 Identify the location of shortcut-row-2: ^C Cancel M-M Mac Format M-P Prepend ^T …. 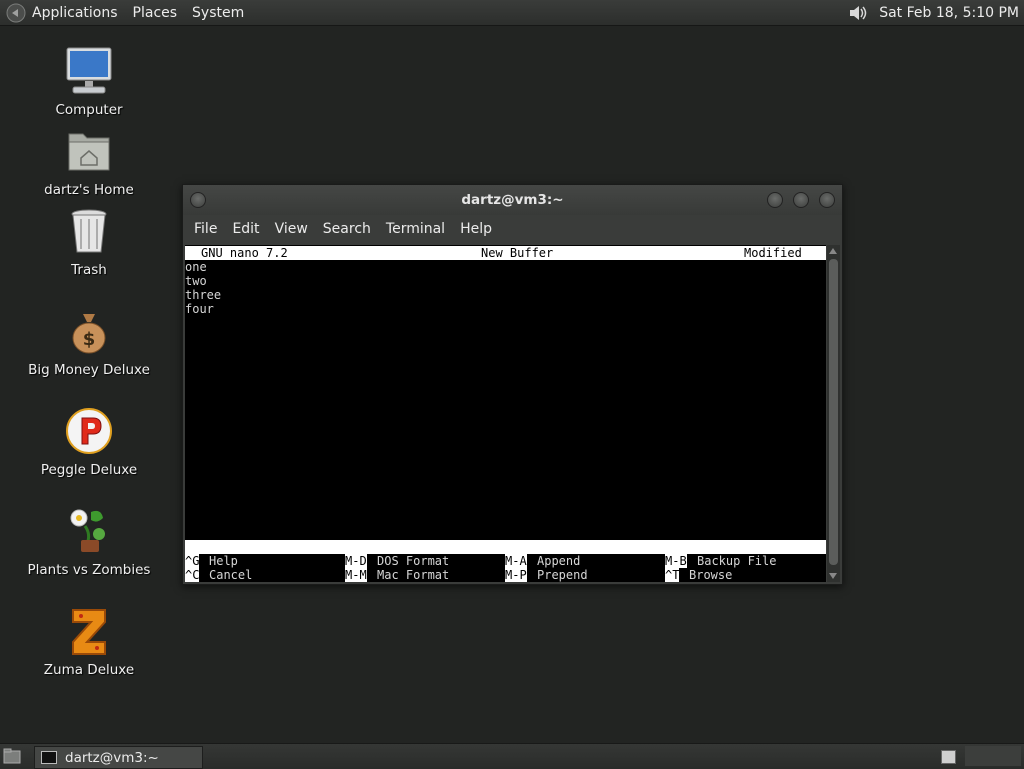
(505, 575).